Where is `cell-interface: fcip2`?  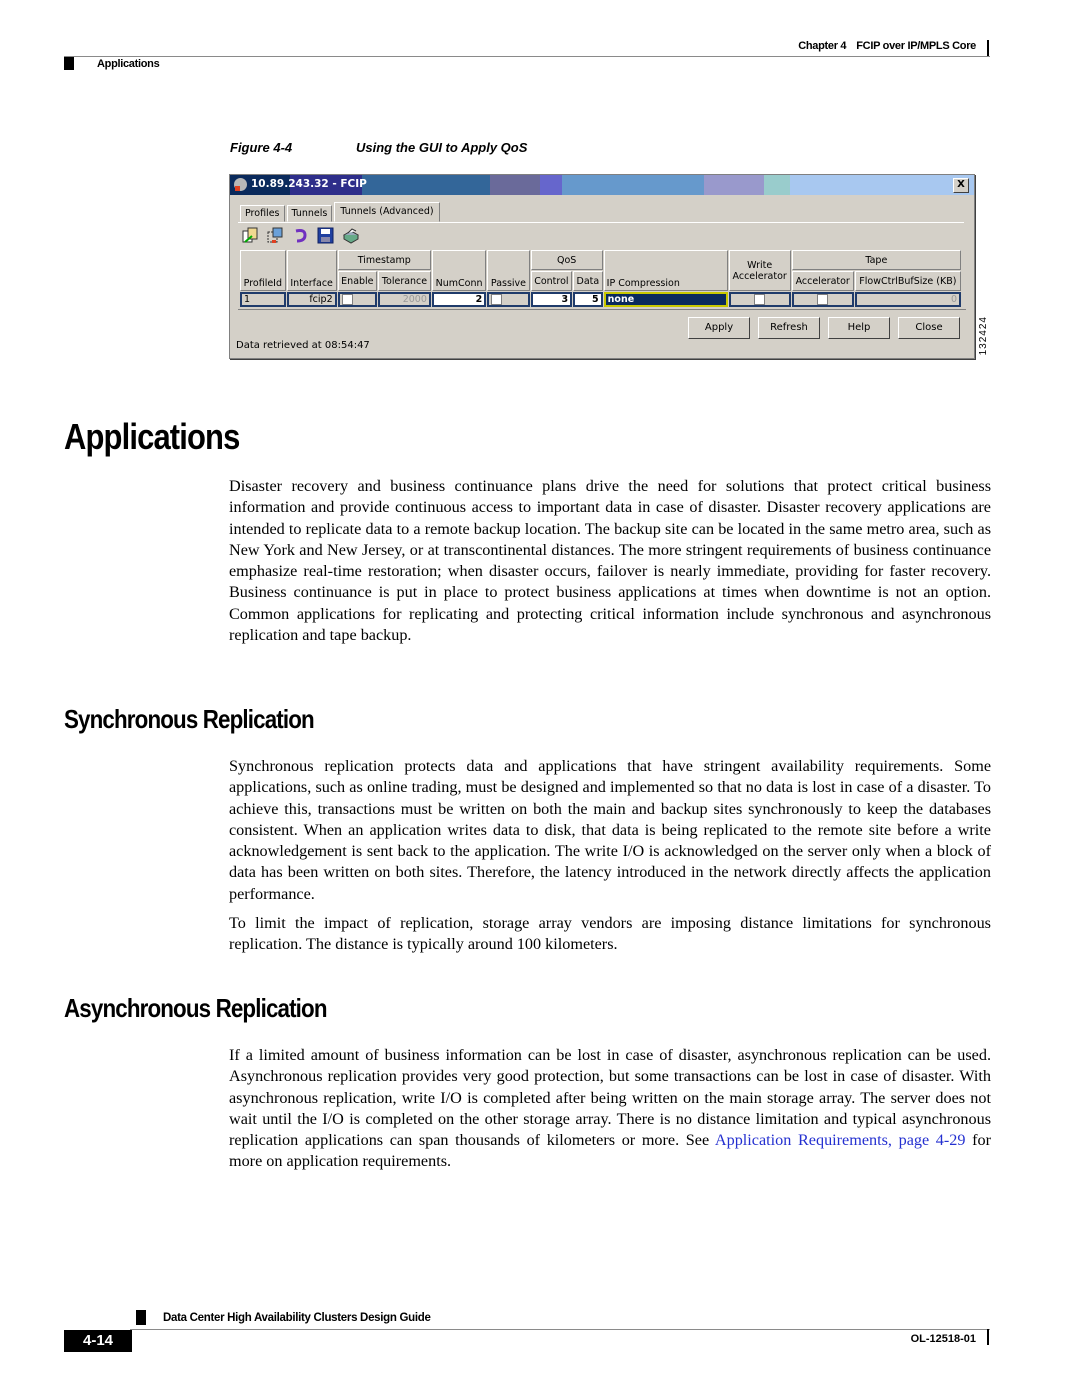
cell-interface: fcip2 is located at coordinates (311, 299).